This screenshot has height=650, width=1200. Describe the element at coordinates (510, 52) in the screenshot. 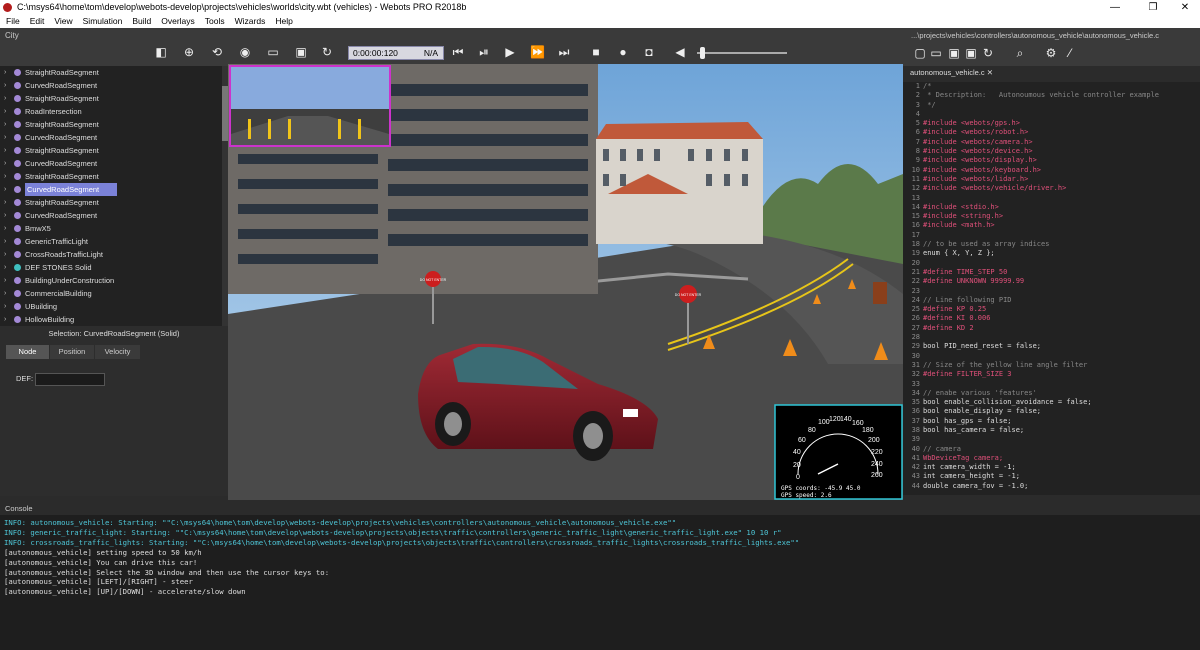

I see `play-icon: ▶` at that location.